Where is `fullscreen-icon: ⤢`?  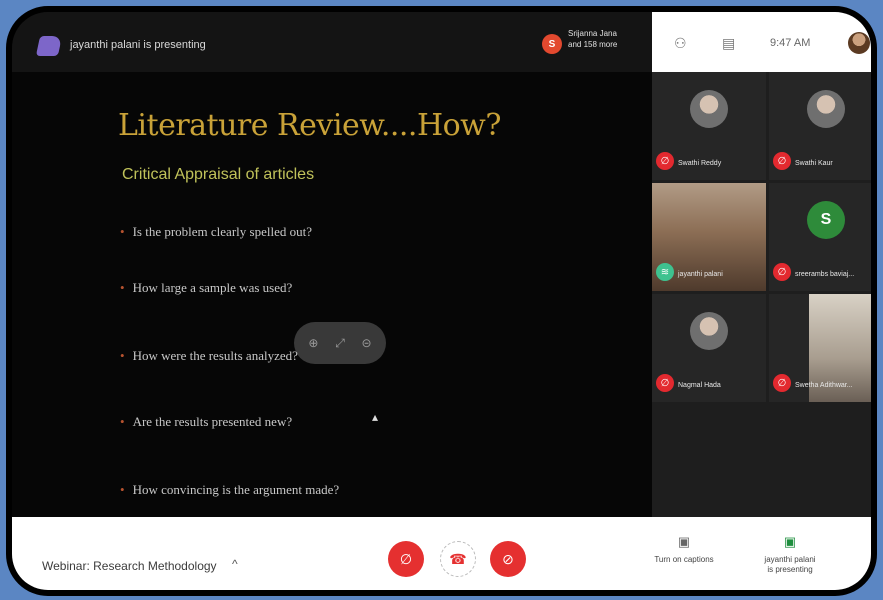
fullscreen-icon: ⤢ is located at coordinates (340, 343).